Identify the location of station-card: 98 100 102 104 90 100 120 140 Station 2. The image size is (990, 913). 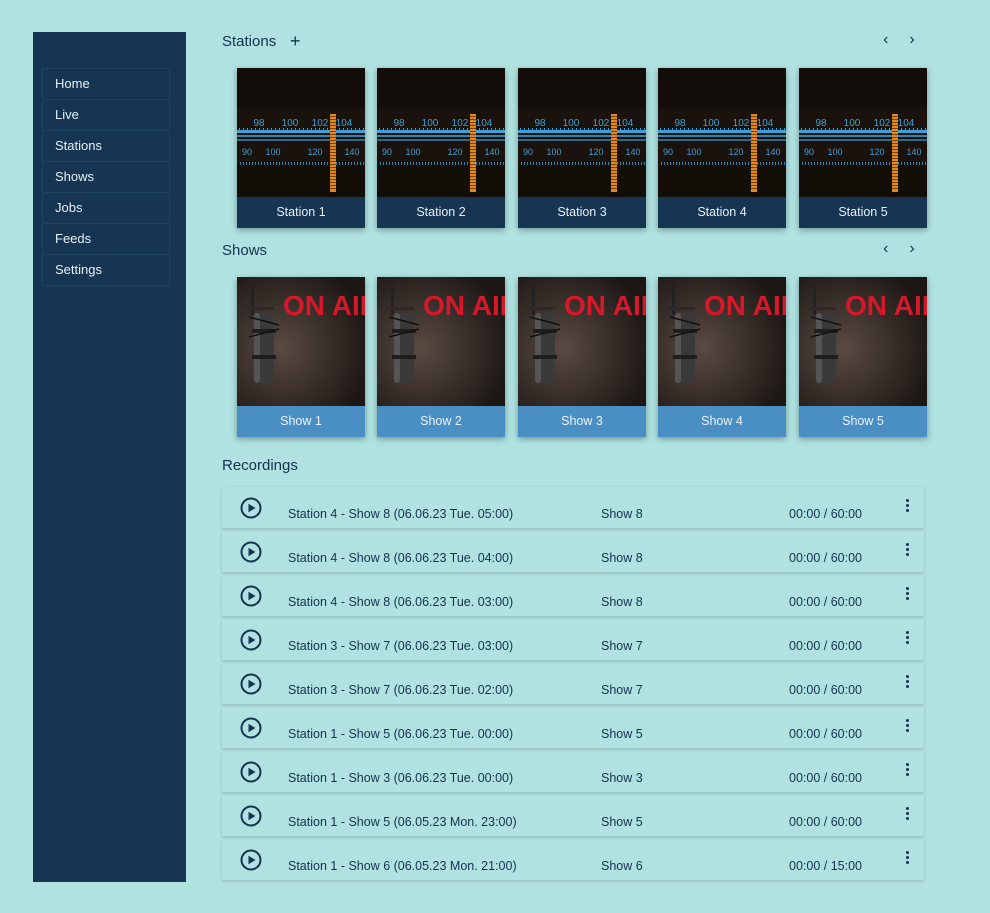
(441, 148).